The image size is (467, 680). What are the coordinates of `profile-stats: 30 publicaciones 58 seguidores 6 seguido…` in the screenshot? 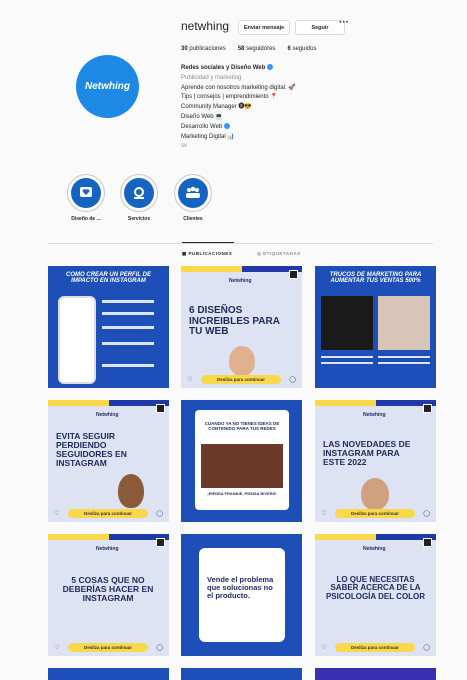 It's located at (248, 49).